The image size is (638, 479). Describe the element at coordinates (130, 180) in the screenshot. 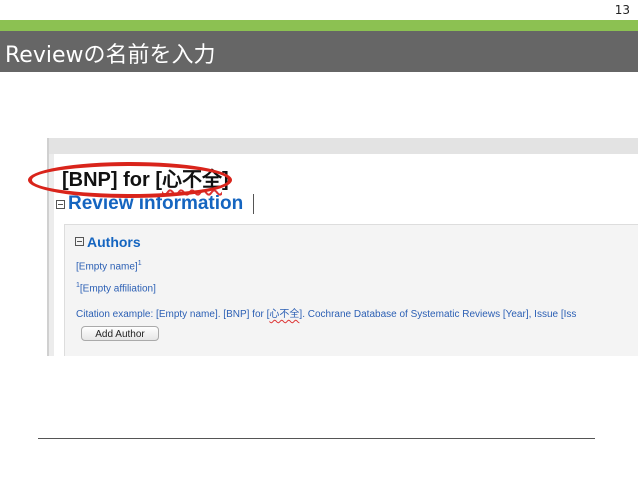

I see `highlight-ellipse` at that location.